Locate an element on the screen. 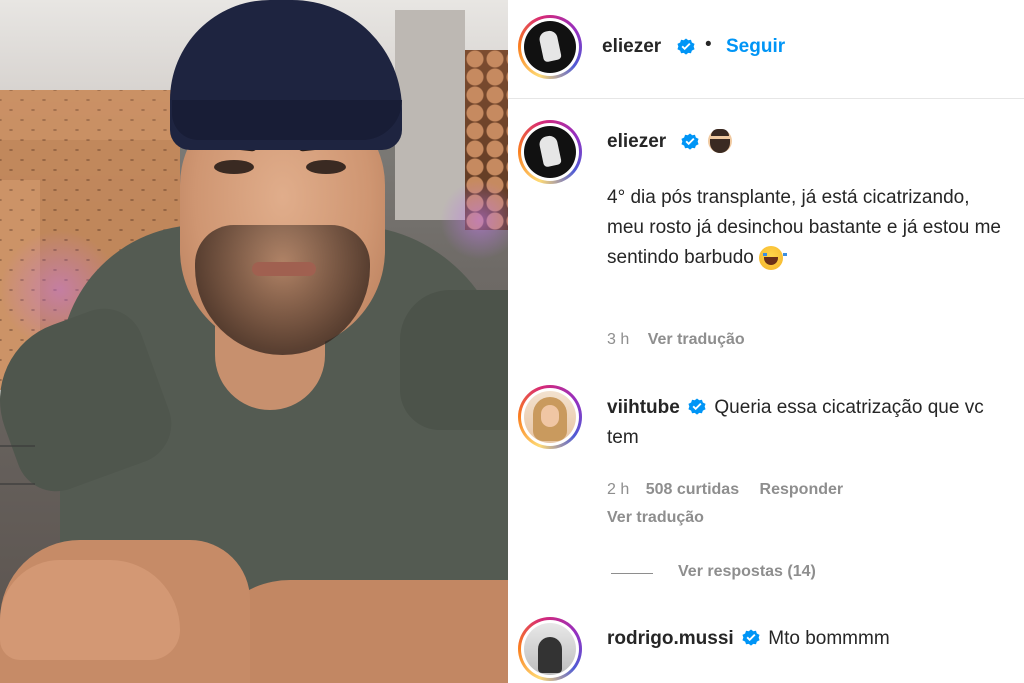 This screenshot has width=1024, height=683. comment-avatar-rodrigo-mussi is located at coordinates (550, 649).